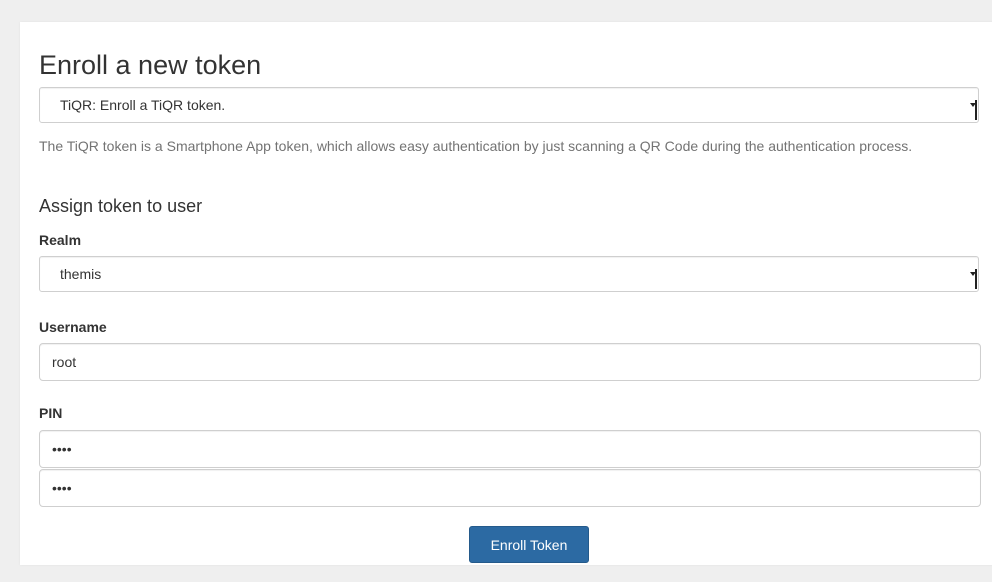 The image size is (992, 582). Describe the element at coordinates (510, 488) in the screenshot. I see `pin-confirm-field` at that location.